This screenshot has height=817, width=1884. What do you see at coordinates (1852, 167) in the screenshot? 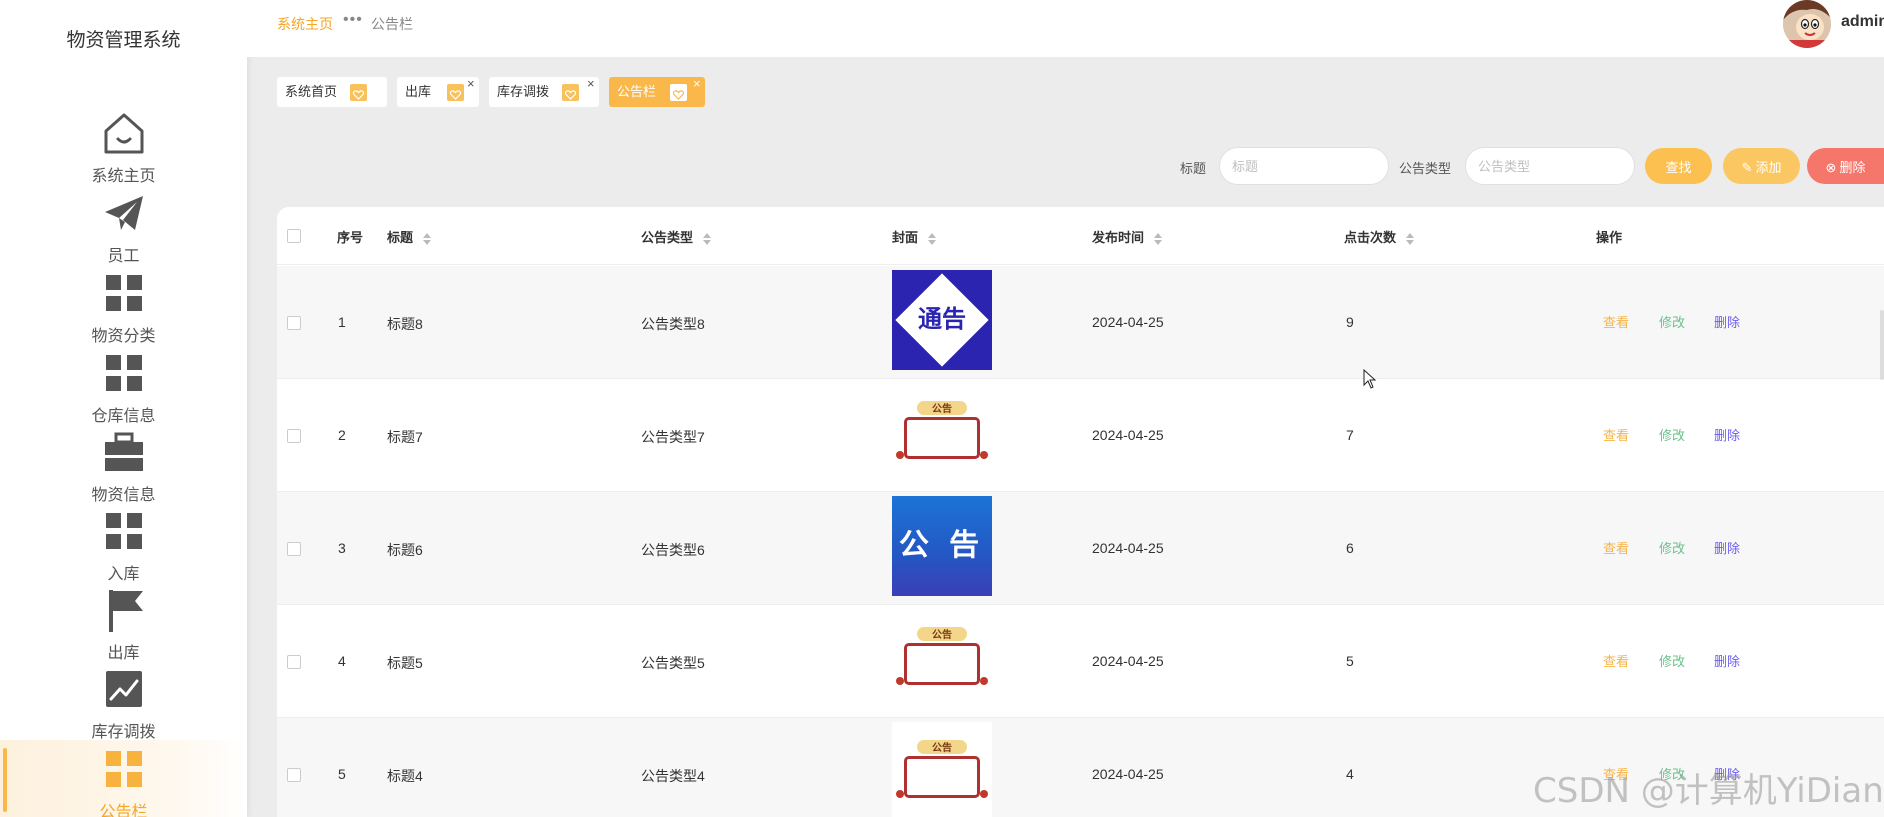
I see `delete-button-label: 删除` at bounding box center [1852, 167].